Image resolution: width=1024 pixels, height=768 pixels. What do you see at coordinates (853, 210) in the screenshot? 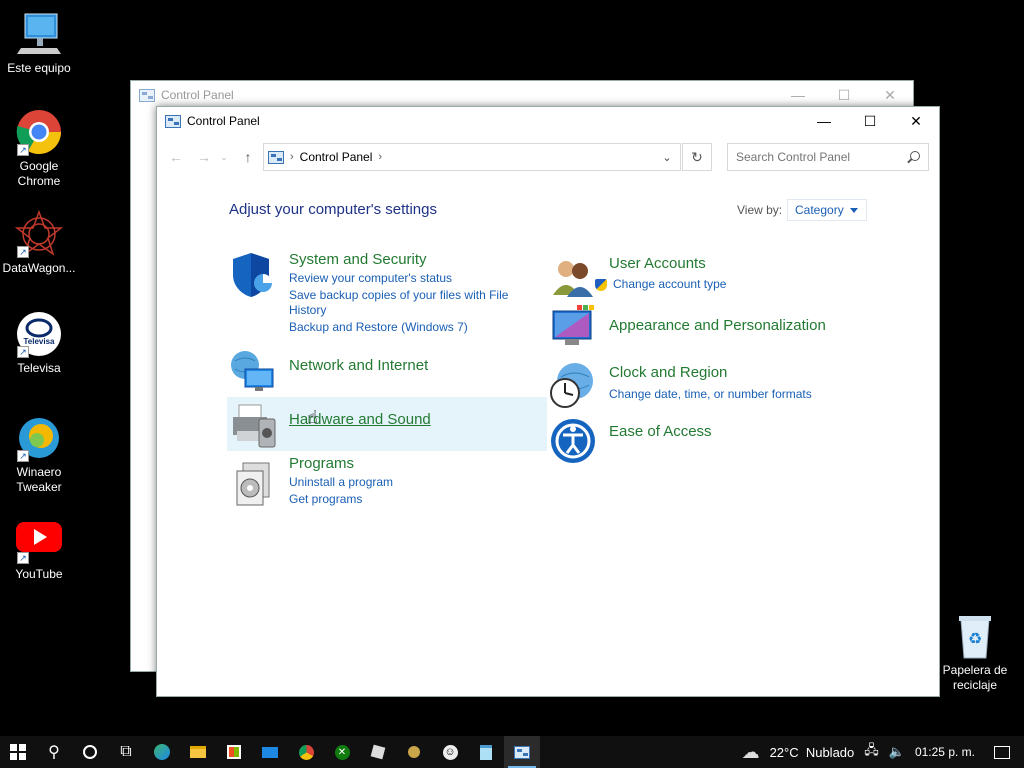
I see `dropdown-arrow-icon` at bounding box center [853, 210].